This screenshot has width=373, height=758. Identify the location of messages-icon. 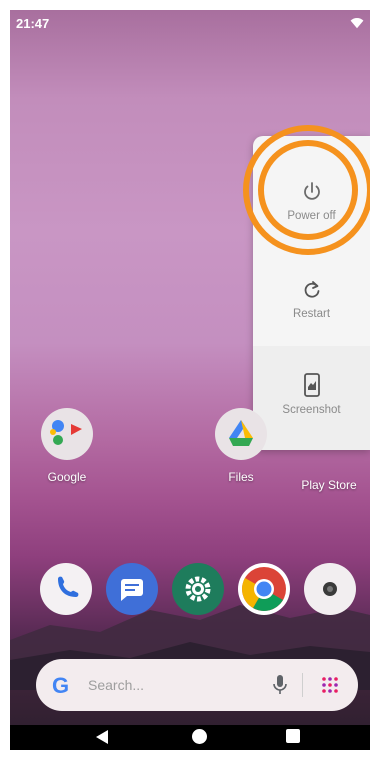
(132, 590).